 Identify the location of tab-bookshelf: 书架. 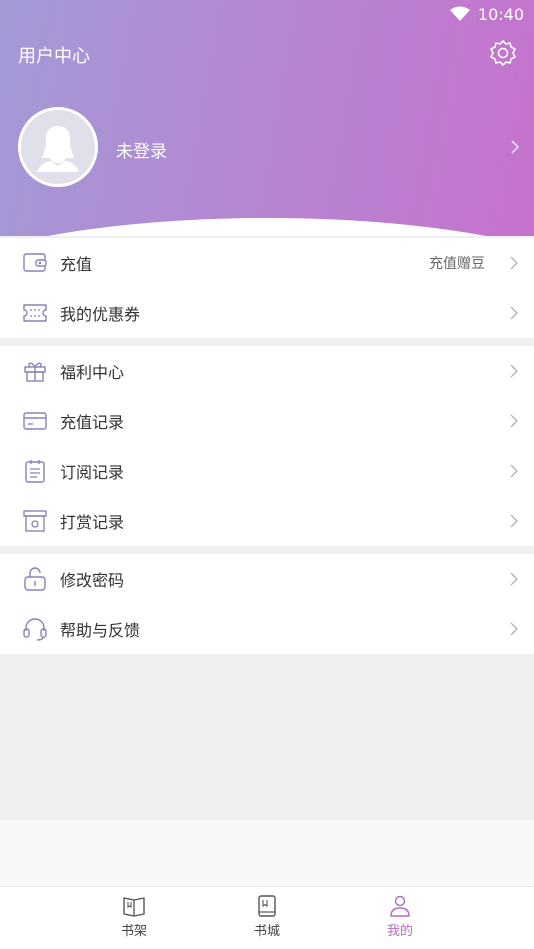
(134, 917).